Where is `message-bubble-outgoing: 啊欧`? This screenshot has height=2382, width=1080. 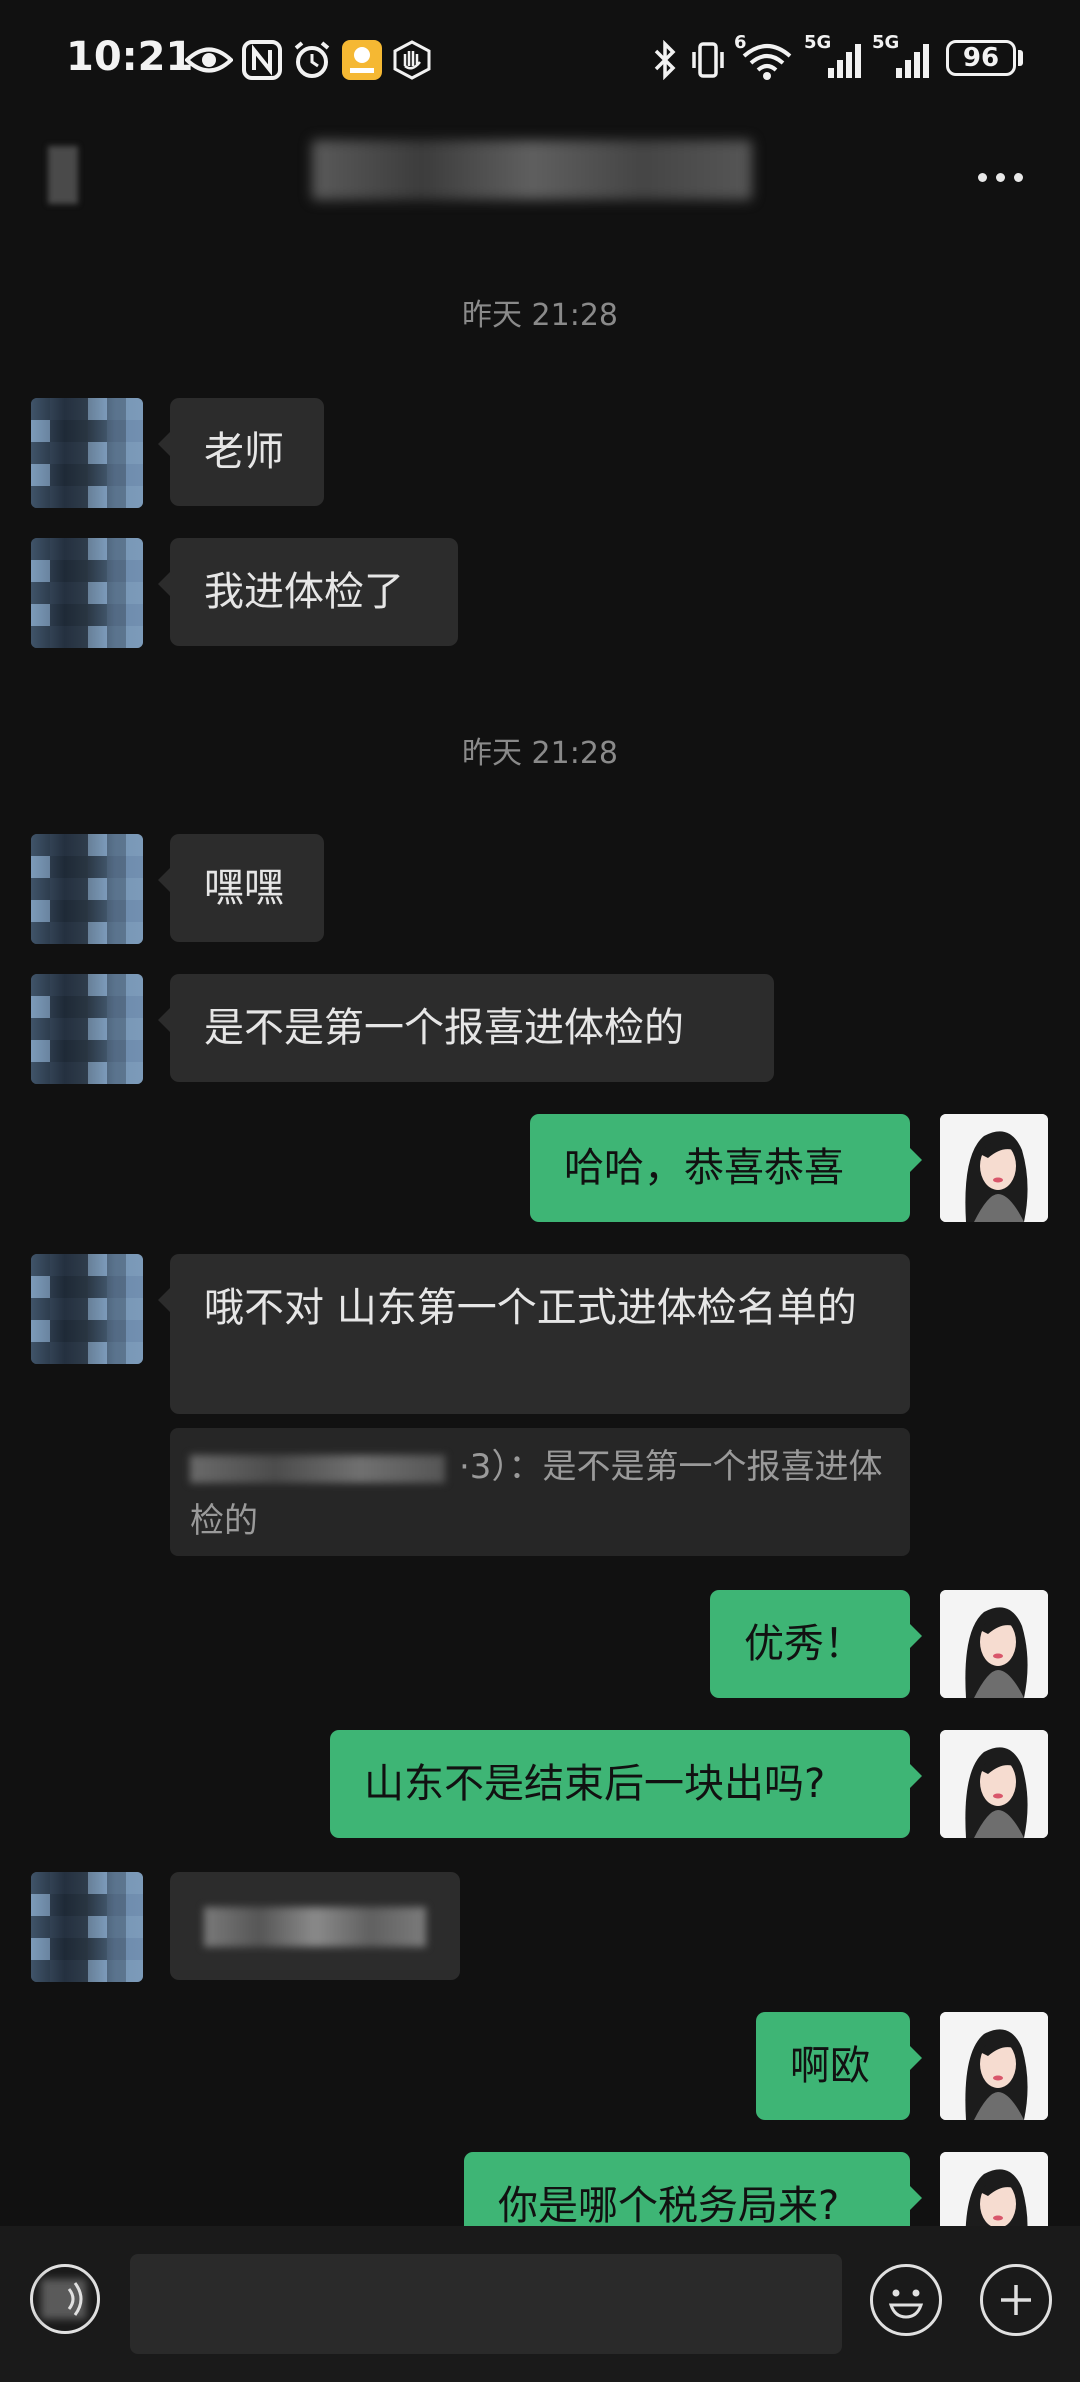 message-bubble-outgoing: 啊欧 is located at coordinates (839, 2066).